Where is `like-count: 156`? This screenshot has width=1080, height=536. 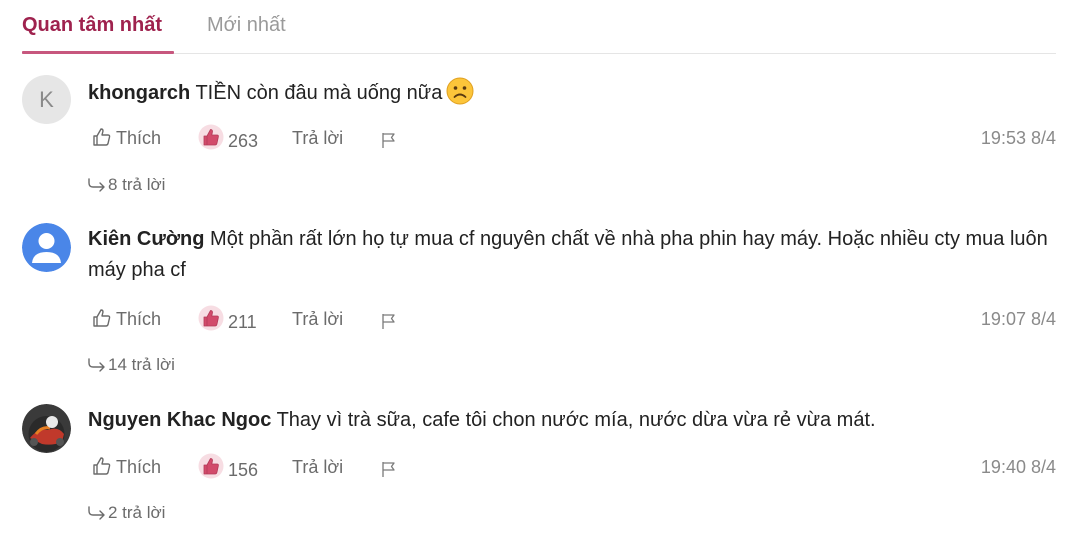
like-count: 156 is located at coordinates (228, 468).